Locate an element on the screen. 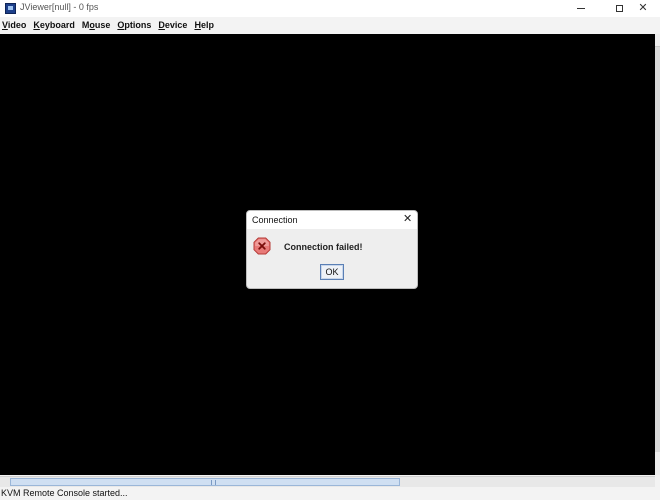 The width and height of the screenshot is (660, 500). dialog-title: Connection is located at coordinates (275, 220).